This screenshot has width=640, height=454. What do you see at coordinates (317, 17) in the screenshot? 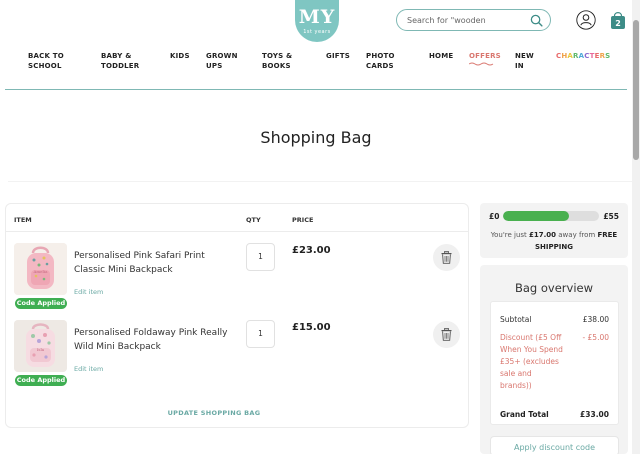
I see `logo-text: MY` at bounding box center [317, 17].